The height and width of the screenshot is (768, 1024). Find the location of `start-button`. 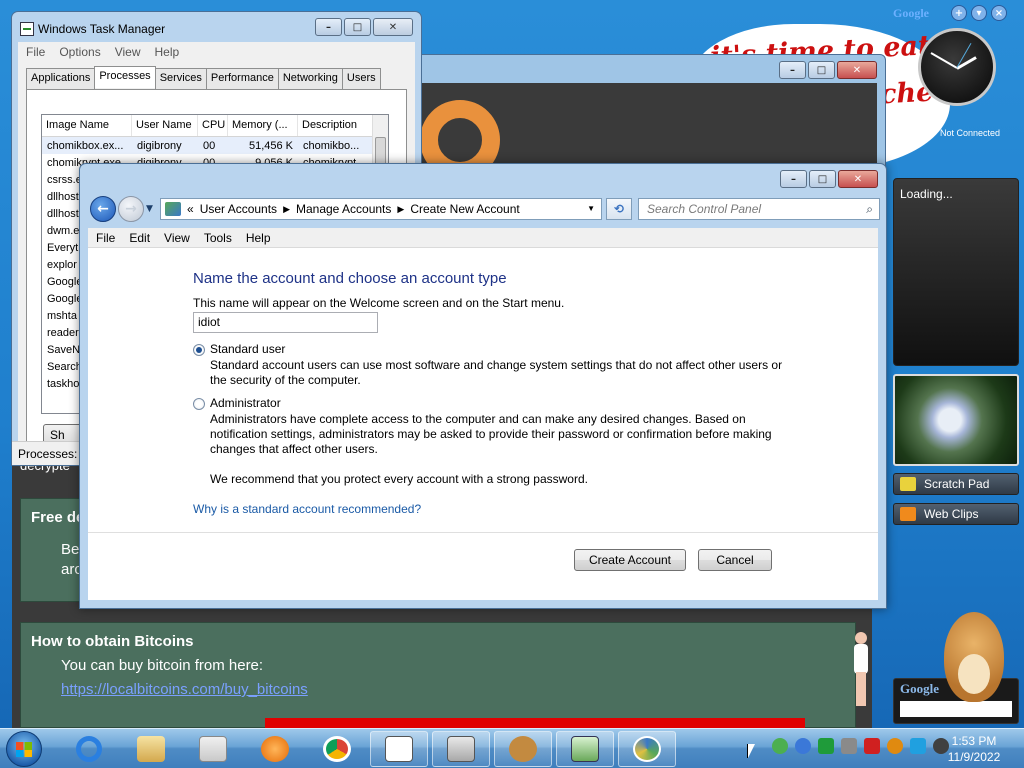

start-button is located at coordinates (24, 749).